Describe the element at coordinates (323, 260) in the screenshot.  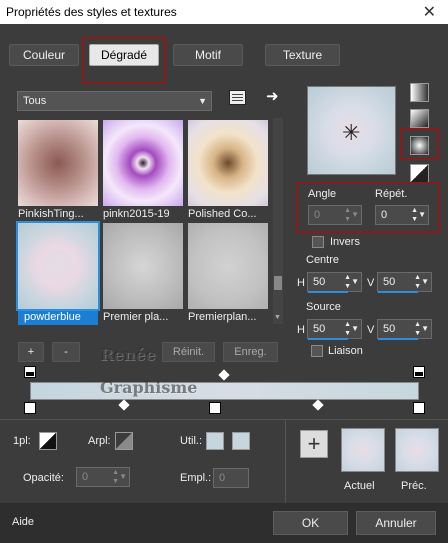
I see `centre-label: Centre` at that location.